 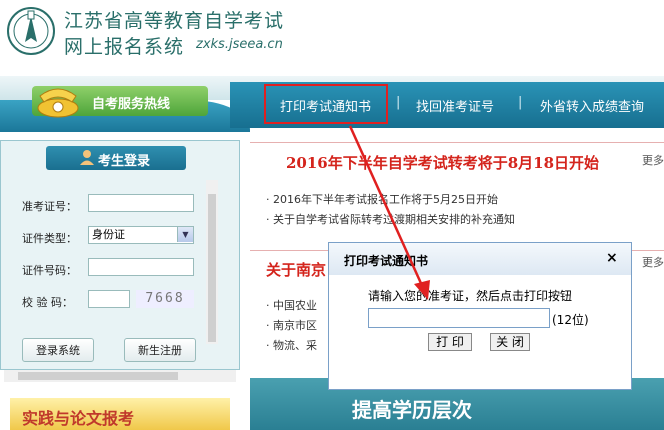 What do you see at coordinates (295, 345) in the screenshot?
I see `news-item-text: 物流、采` at bounding box center [295, 345].